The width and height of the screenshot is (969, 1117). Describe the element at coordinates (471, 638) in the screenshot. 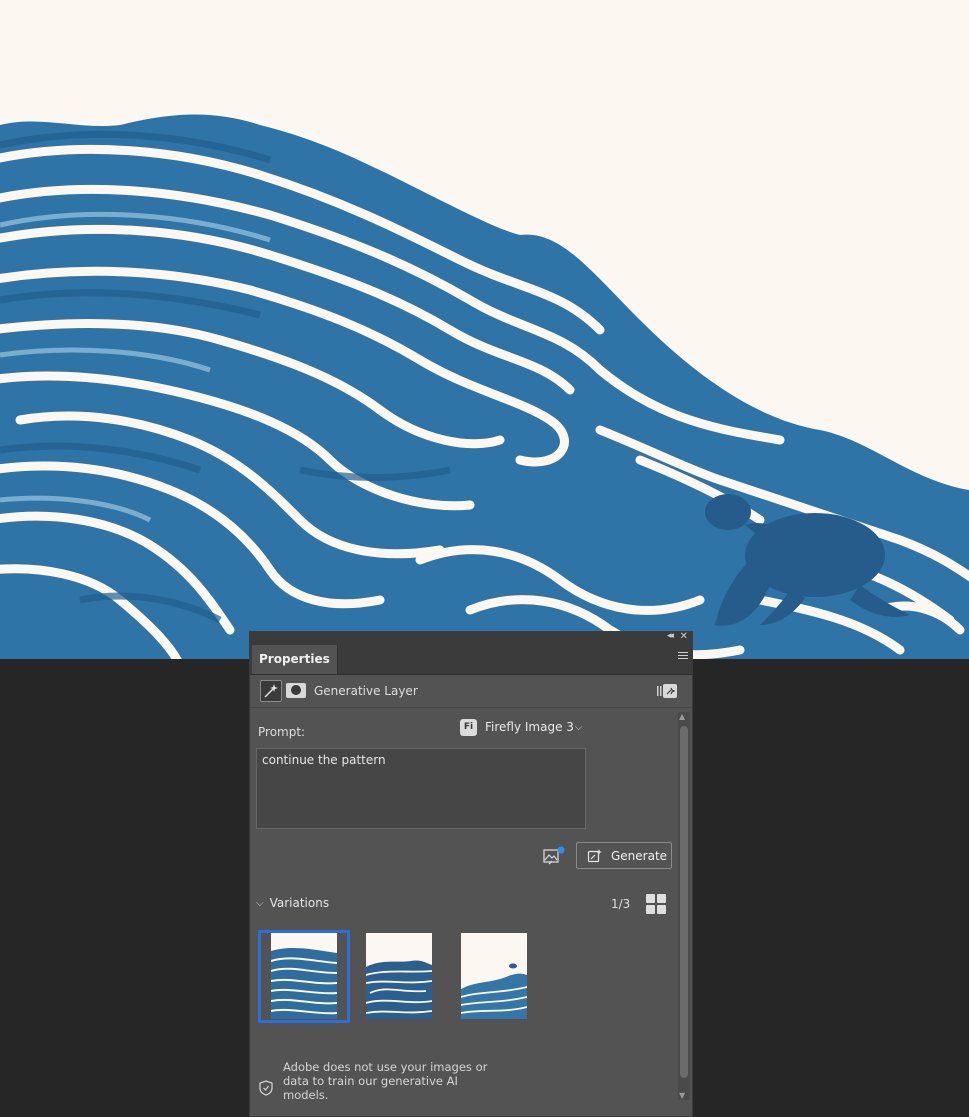

I see `panel-title-bar: ◂◂ ✕` at that location.